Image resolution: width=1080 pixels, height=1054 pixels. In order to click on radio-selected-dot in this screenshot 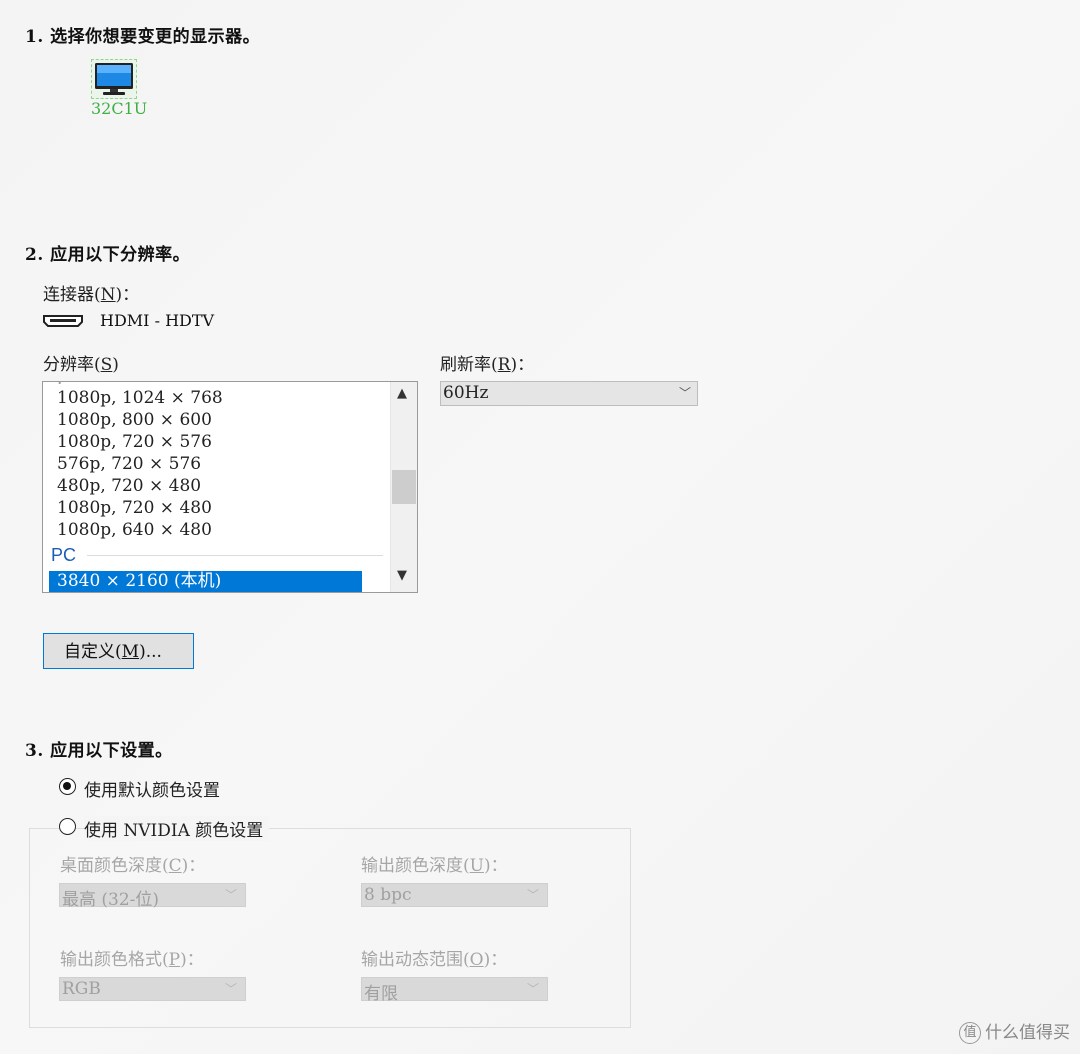, I will do `click(67, 786)`.